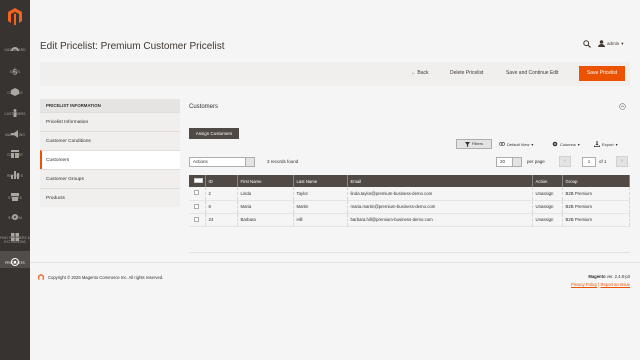 This screenshot has height=360, width=640. What do you see at coordinates (536, 161) in the screenshot?
I see `per-page-label: per page` at bounding box center [536, 161].